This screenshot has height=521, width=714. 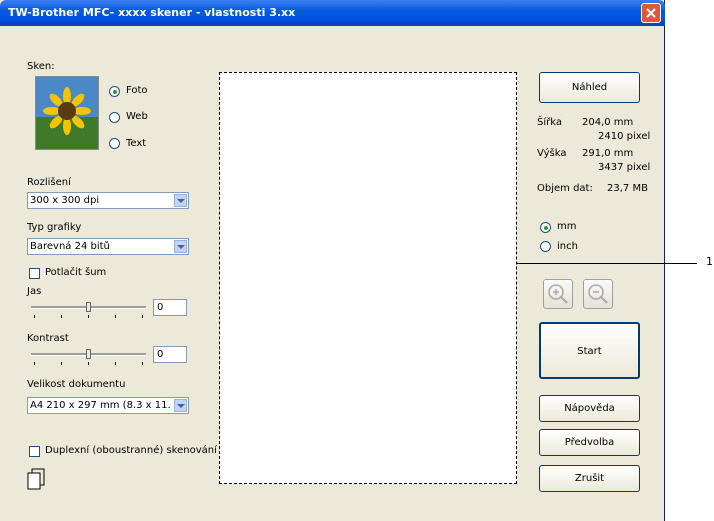 What do you see at coordinates (34, 451) in the screenshot?
I see `duplex-checkbox` at bounding box center [34, 451].